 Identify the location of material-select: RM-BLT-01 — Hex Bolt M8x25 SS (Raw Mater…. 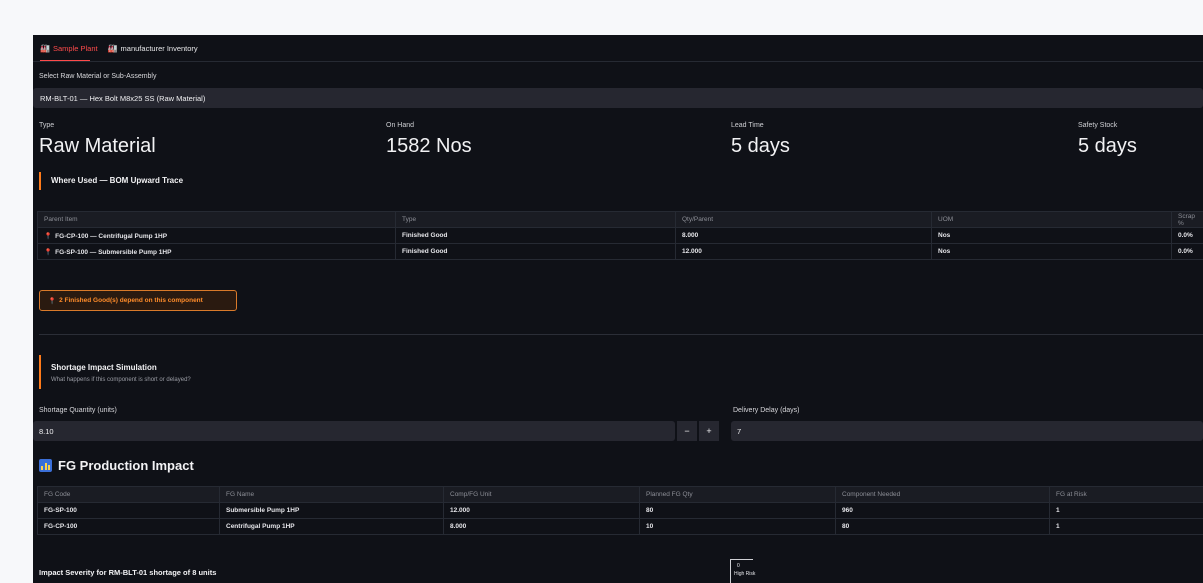
(618, 98).